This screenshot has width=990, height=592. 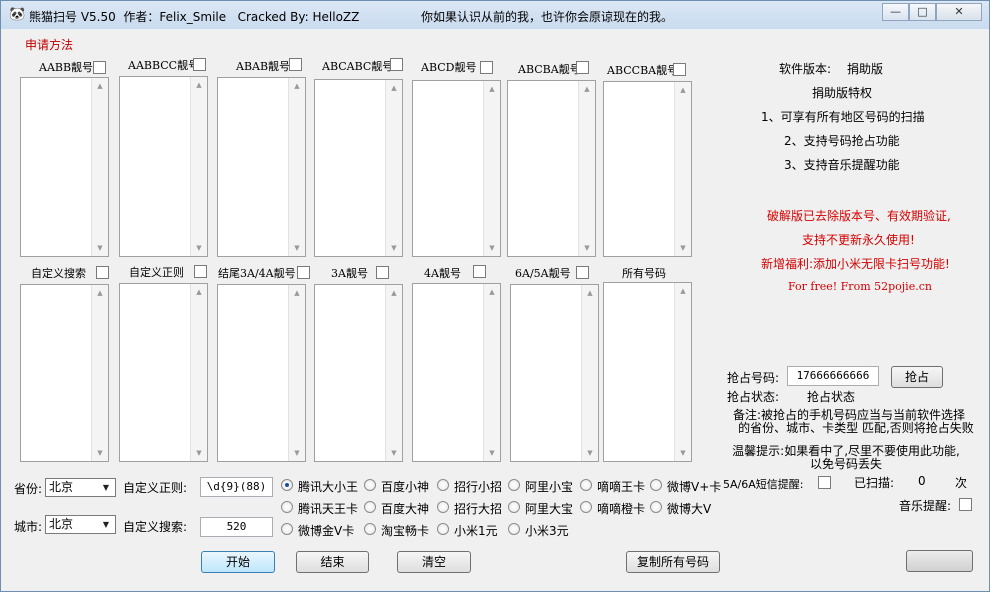 I want to click on clear-button: 清空, so click(x=434, y=562).